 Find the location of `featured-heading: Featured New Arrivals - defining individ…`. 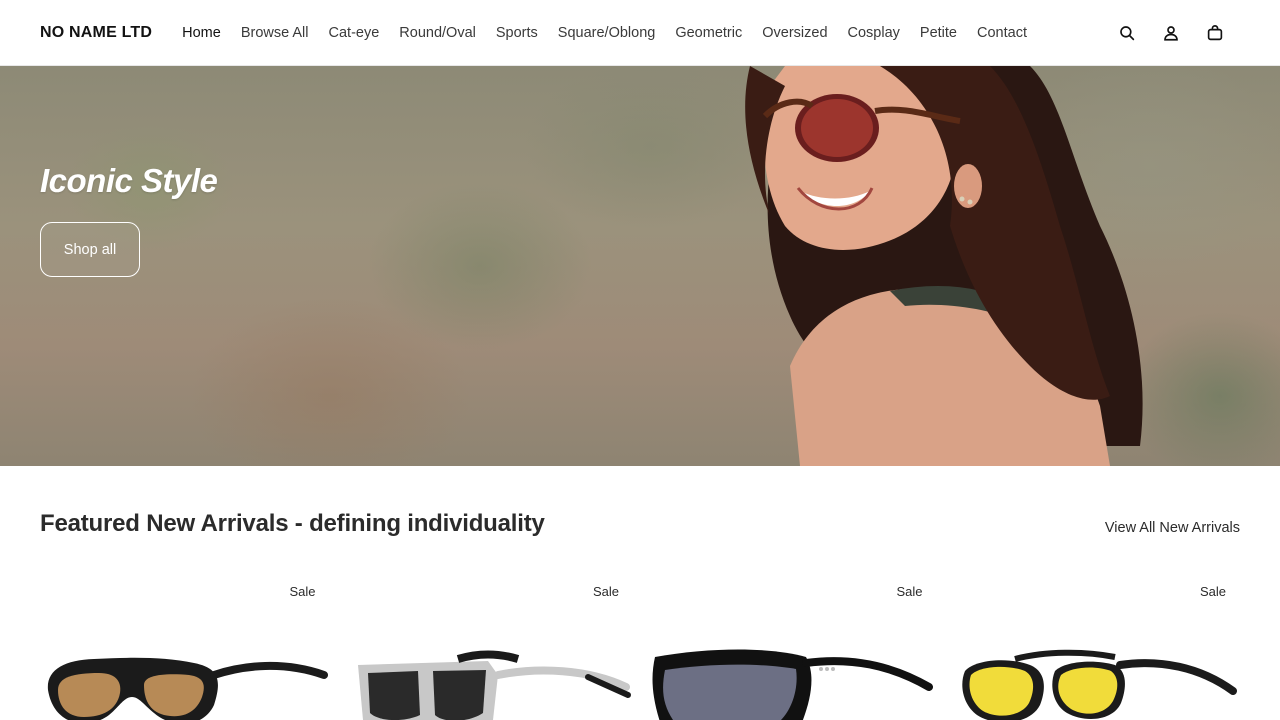

featured-heading: Featured New Arrivals - defining individ… is located at coordinates (292, 523).